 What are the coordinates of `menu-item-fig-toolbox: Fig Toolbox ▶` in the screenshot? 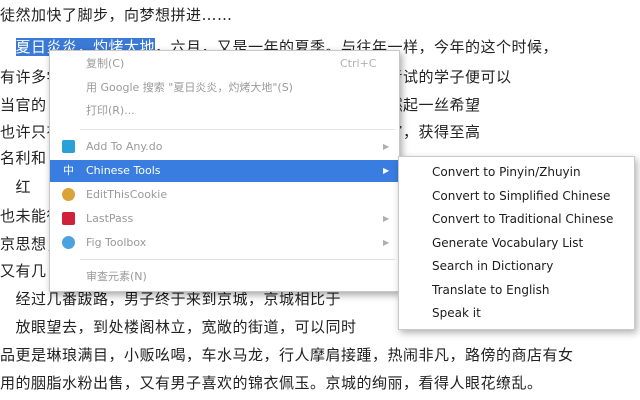 It's located at (224, 243).